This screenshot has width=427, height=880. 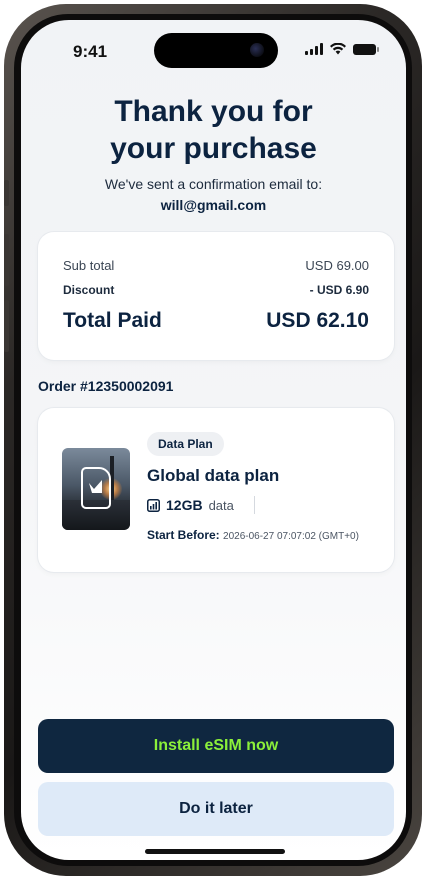 What do you see at coordinates (215, 851) in the screenshot?
I see `home-indicator` at bounding box center [215, 851].